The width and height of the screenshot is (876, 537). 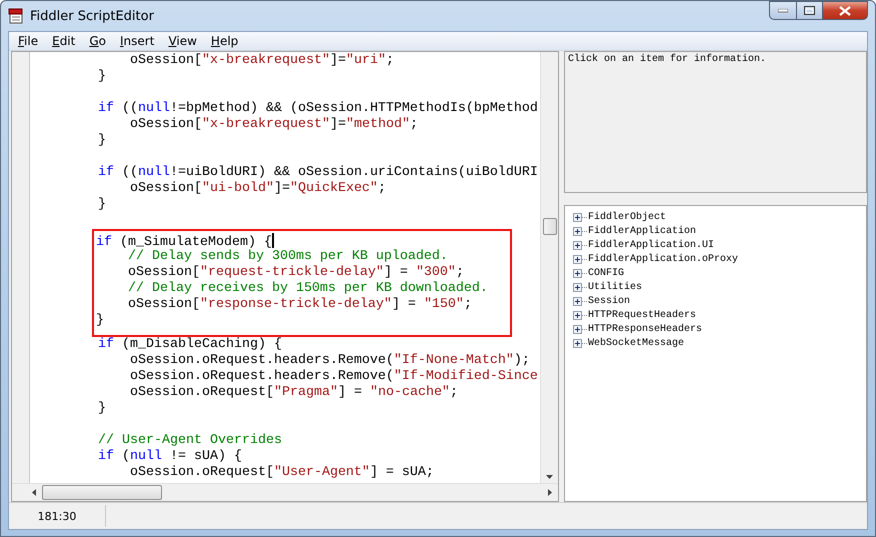 What do you see at coordinates (317, 109) in the screenshot?
I see `code-line: if ((null!=bpMethod) && (oSession.HTTPMethodIs(bpMethod` at bounding box center [317, 109].